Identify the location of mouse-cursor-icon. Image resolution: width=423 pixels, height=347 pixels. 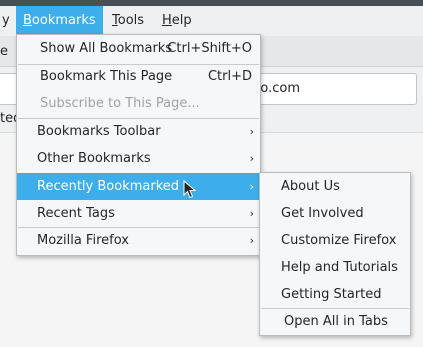
(190, 189).